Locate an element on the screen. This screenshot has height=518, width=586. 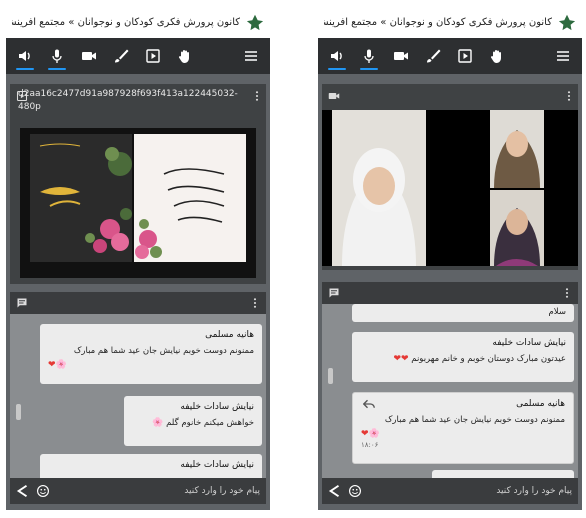
video-call-area is located at coordinates (450, 188).